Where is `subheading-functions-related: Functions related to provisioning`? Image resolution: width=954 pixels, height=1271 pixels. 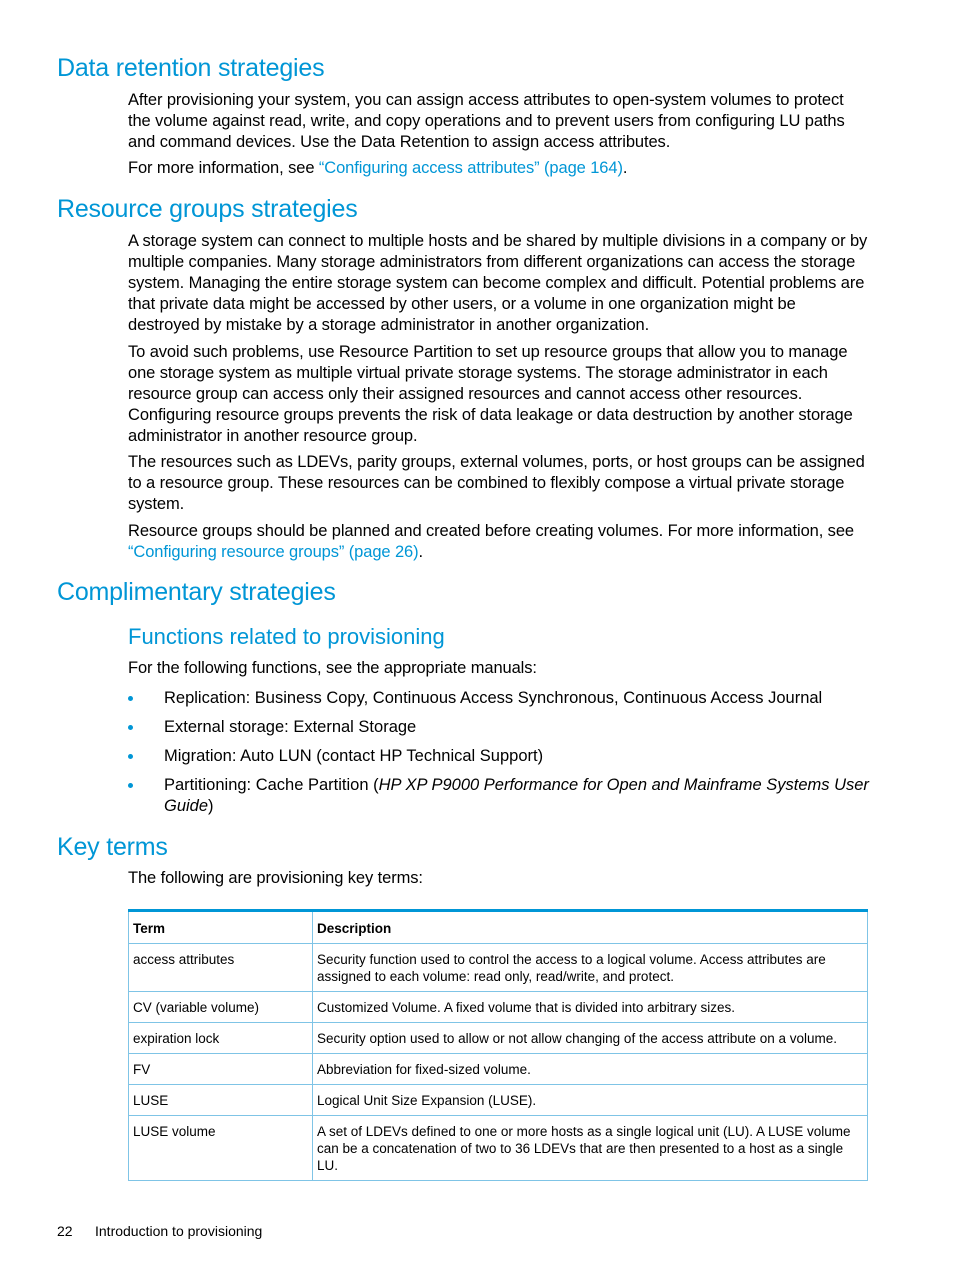
subheading-functions-related: Functions related to provisioning is located at coordinates (286, 636).